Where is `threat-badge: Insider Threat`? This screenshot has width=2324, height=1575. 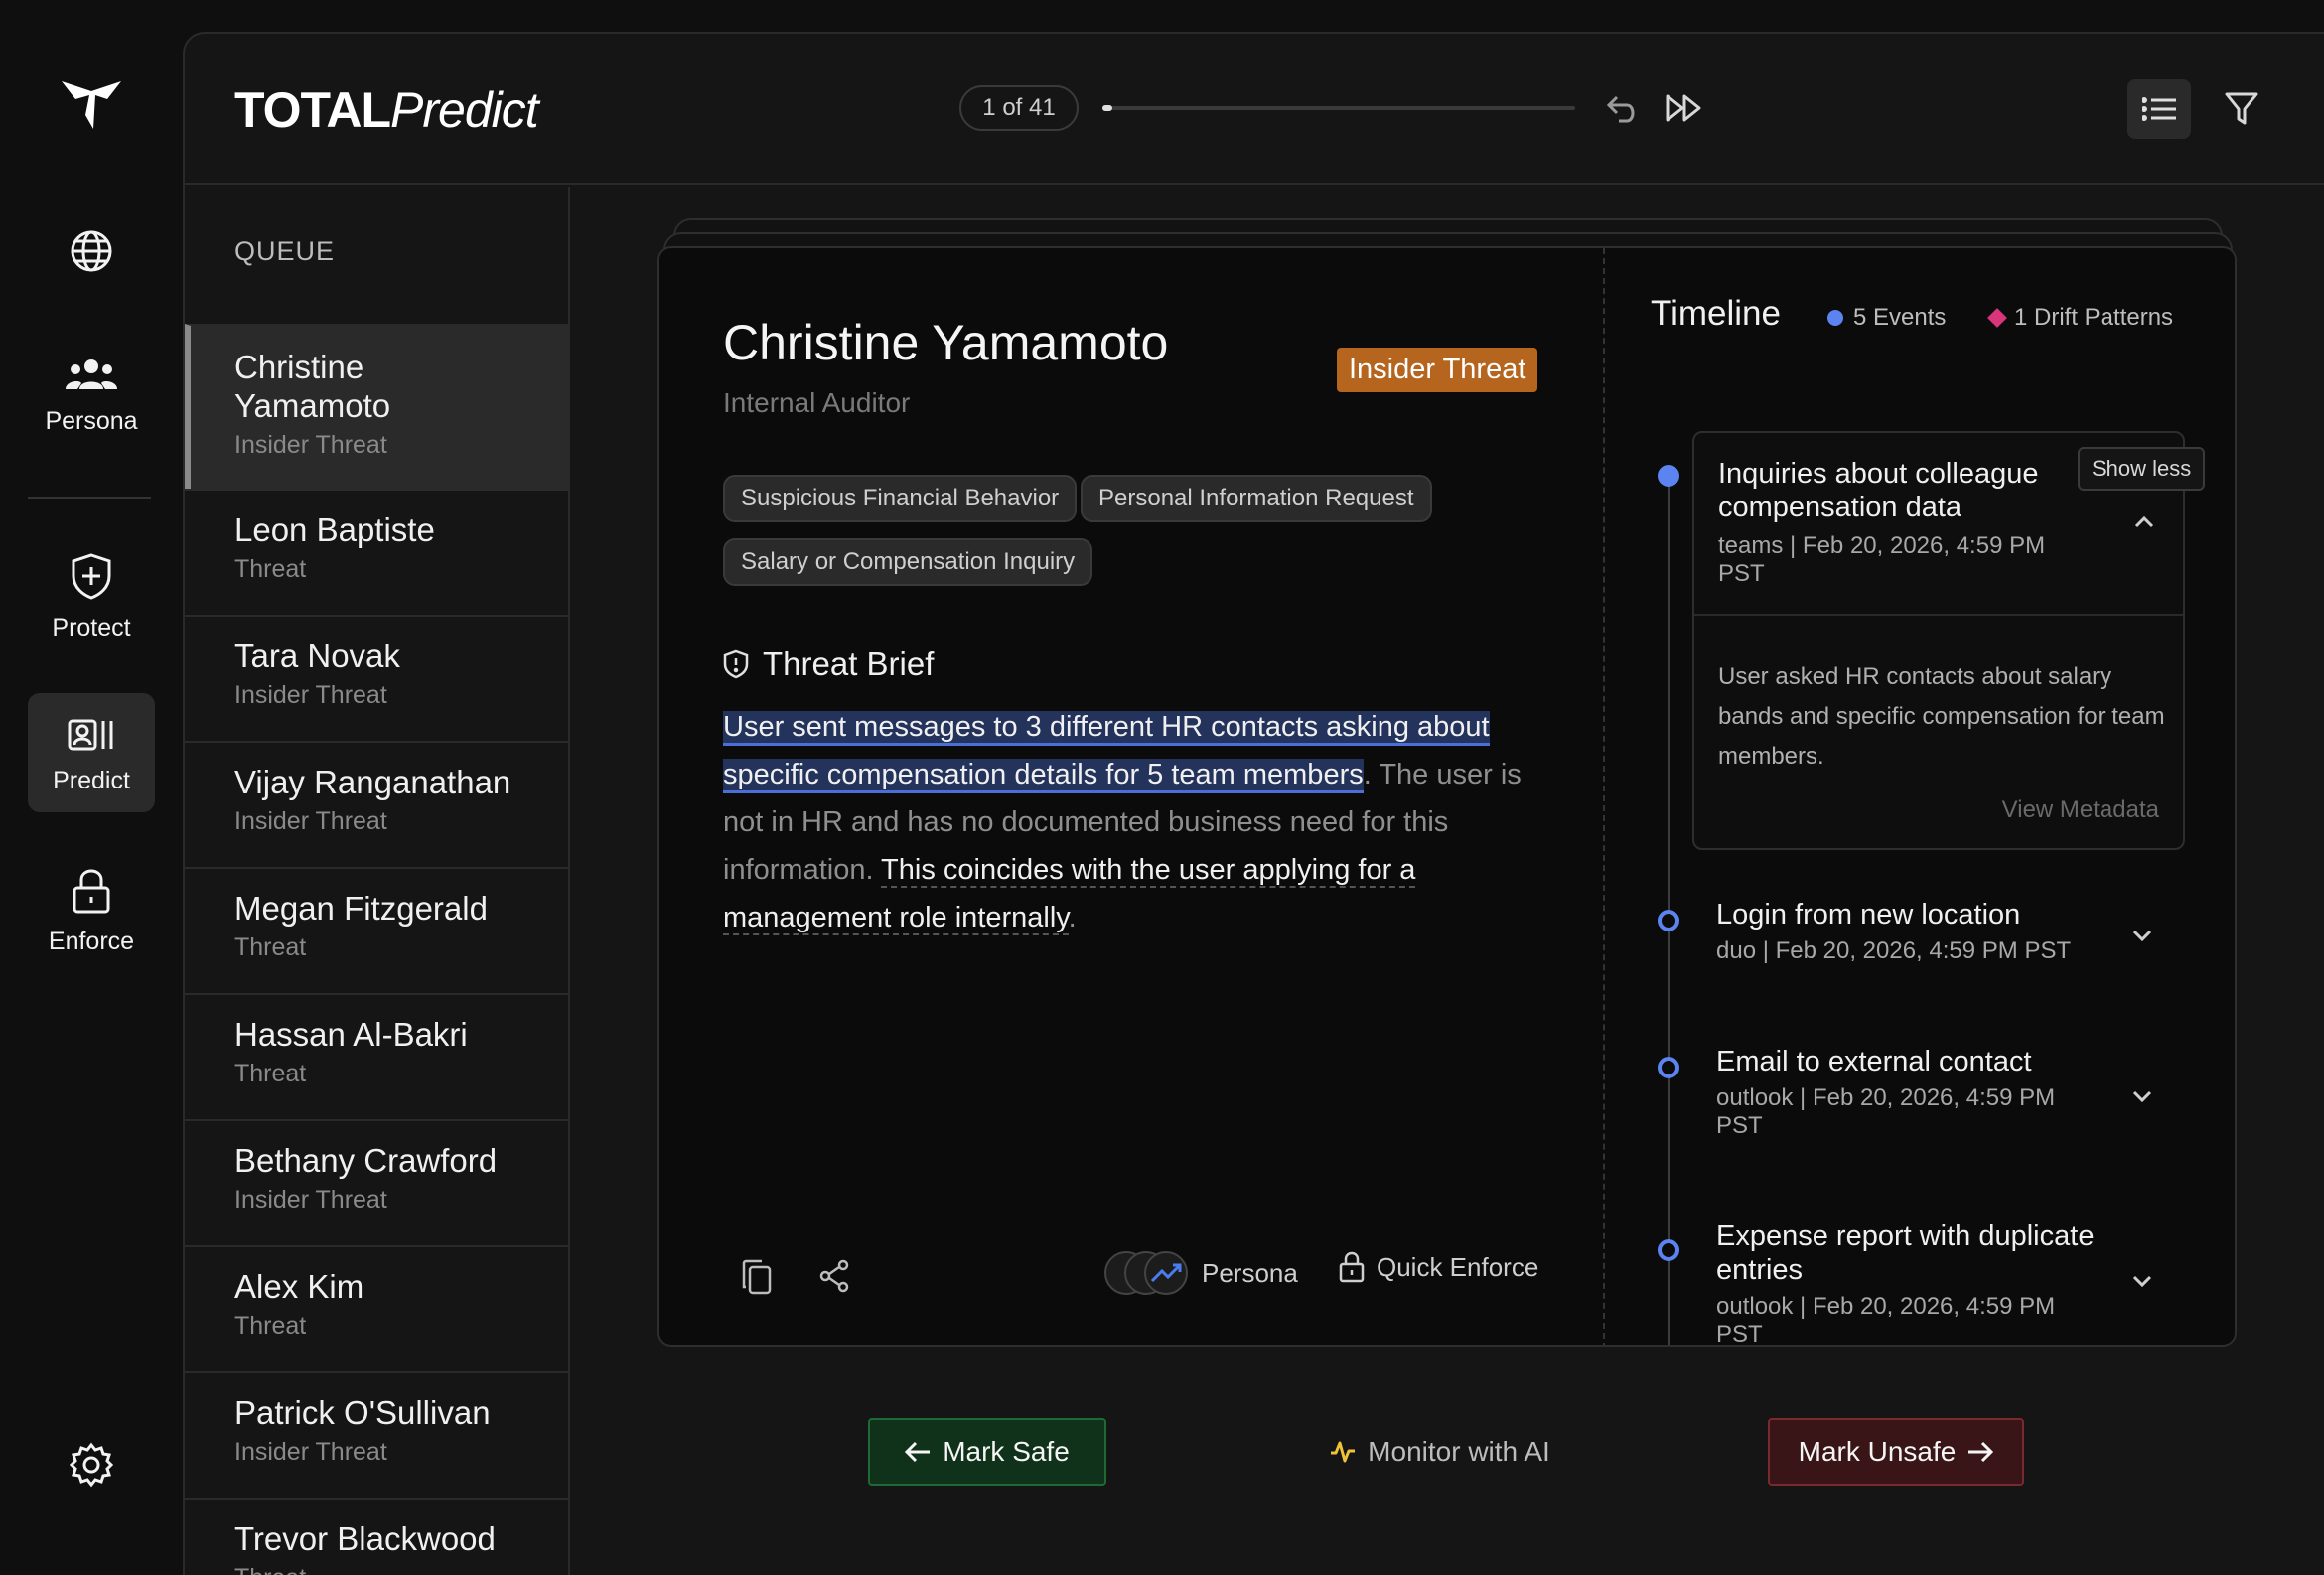
threat-badge: Insider Threat is located at coordinates (1437, 370).